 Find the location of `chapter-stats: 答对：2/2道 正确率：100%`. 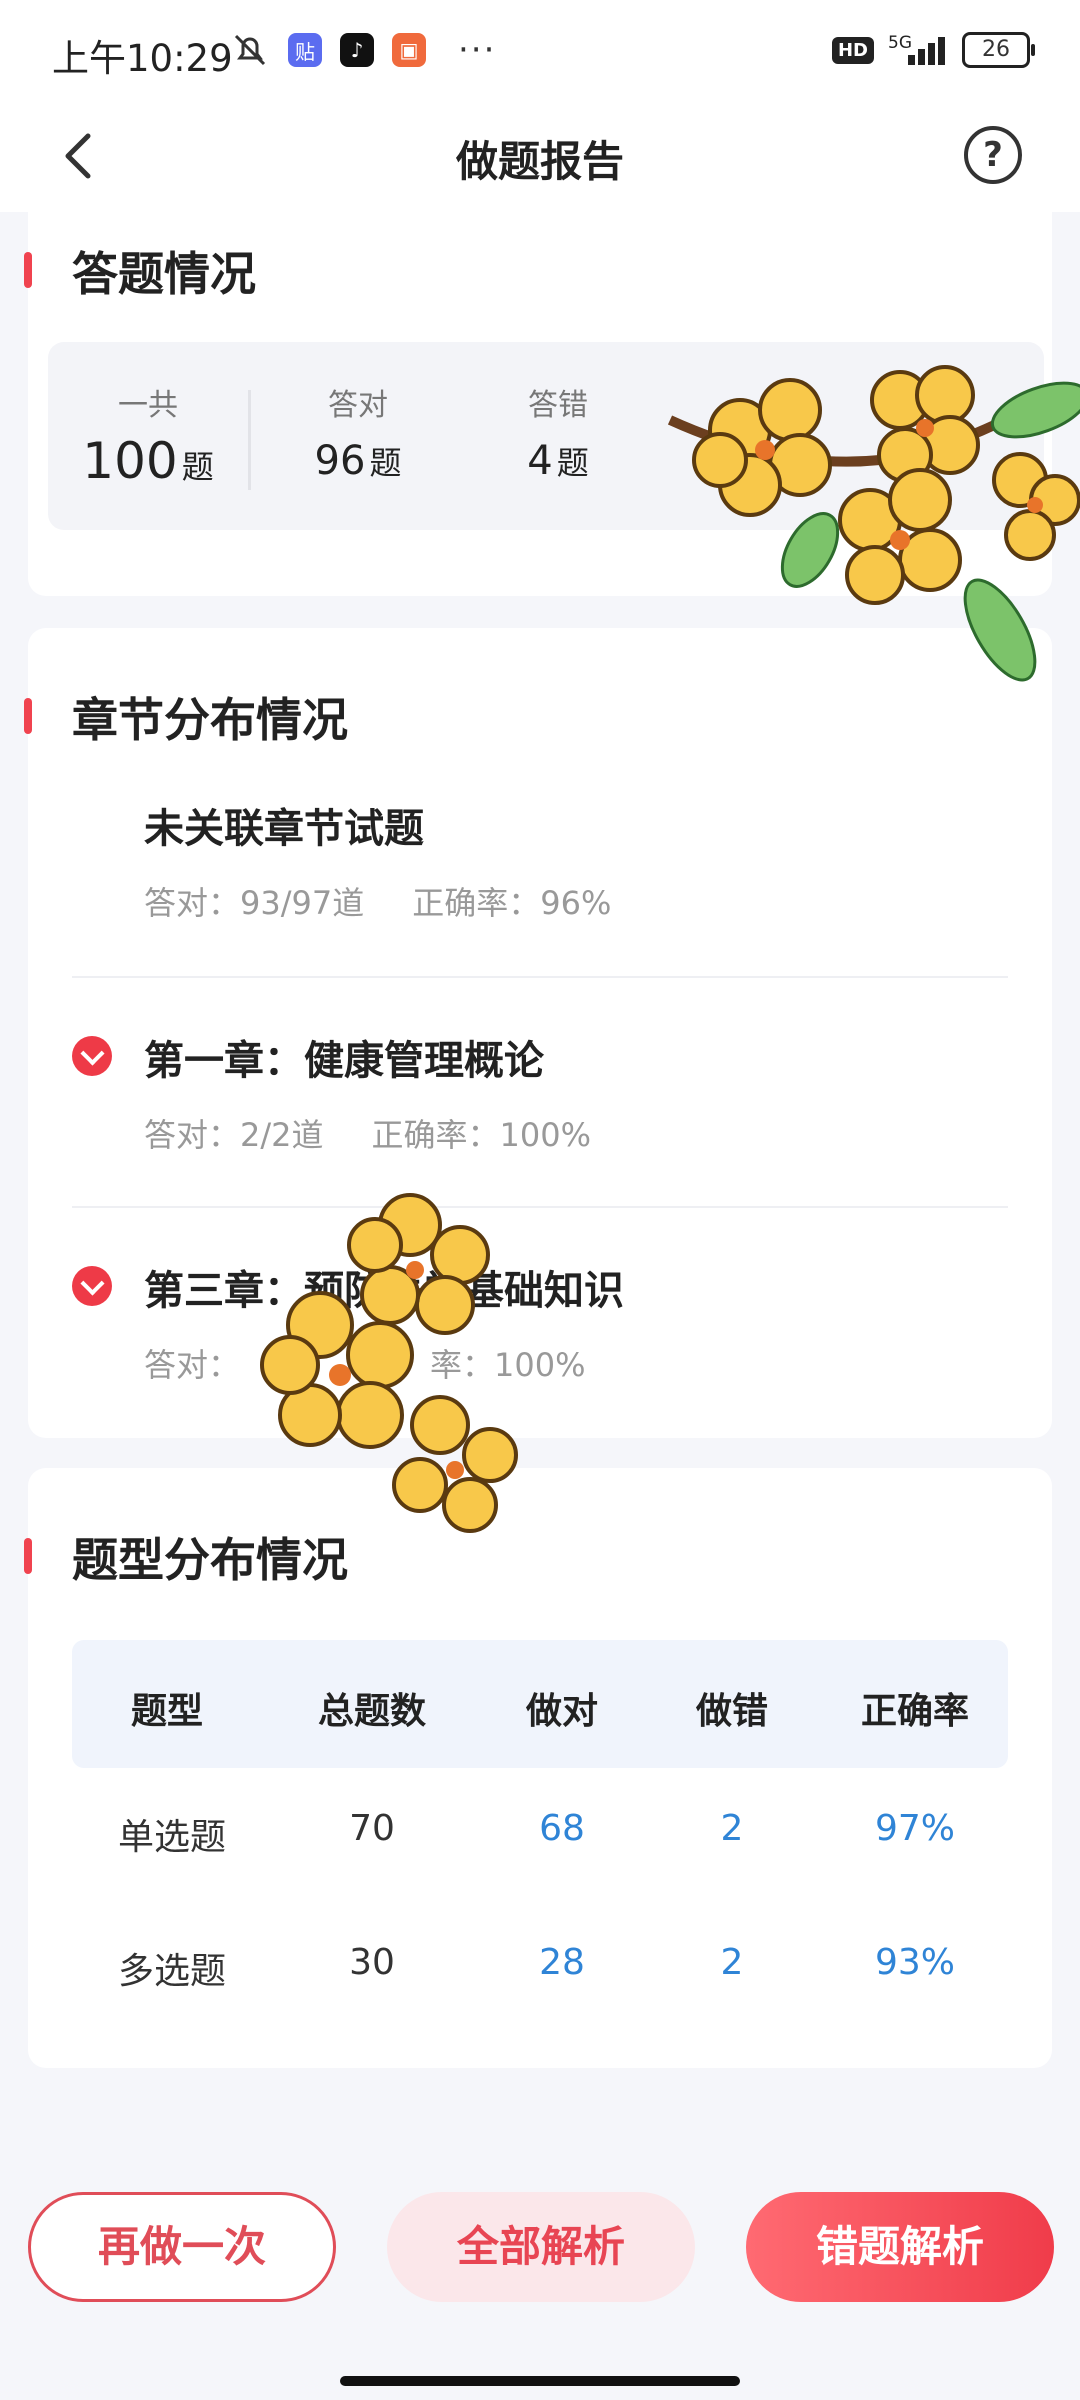

chapter-stats: 答对：2/2道 正确率：100% is located at coordinates (368, 1135).